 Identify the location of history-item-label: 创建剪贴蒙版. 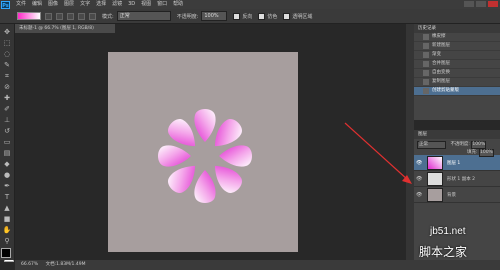
(445, 90).